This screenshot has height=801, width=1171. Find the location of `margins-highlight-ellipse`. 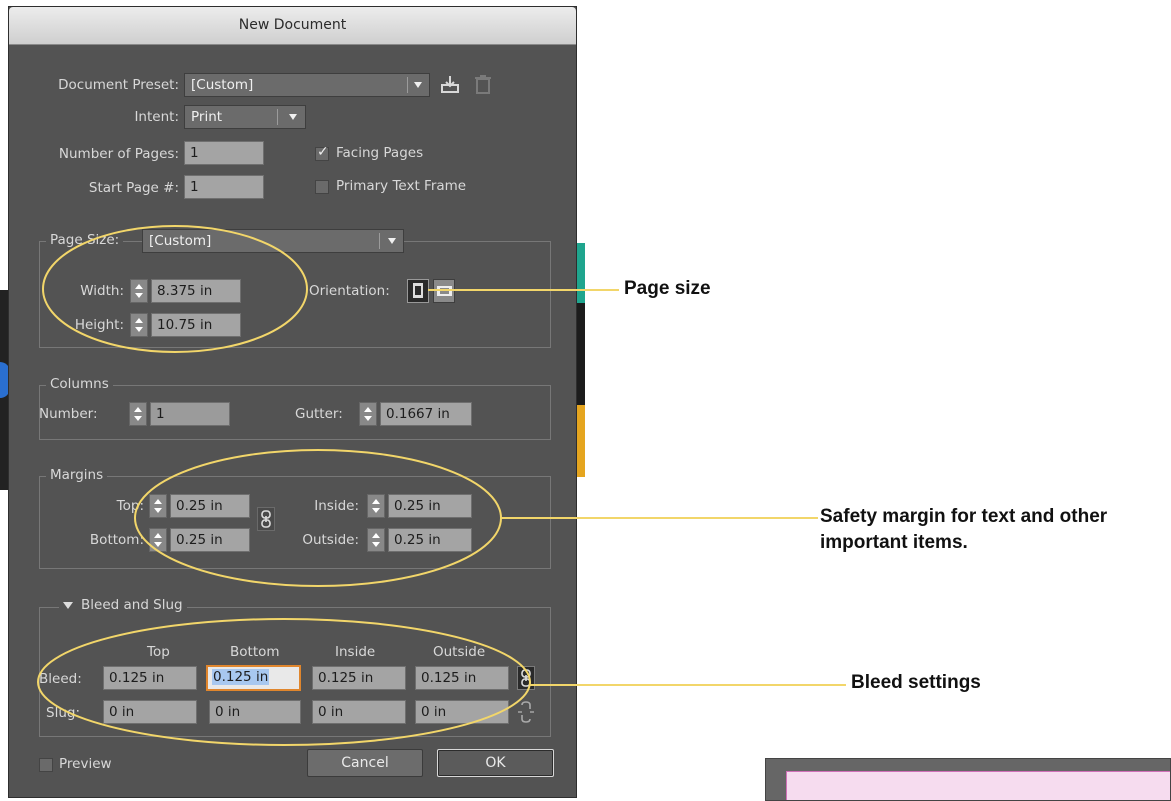

margins-highlight-ellipse is located at coordinates (318, 518).